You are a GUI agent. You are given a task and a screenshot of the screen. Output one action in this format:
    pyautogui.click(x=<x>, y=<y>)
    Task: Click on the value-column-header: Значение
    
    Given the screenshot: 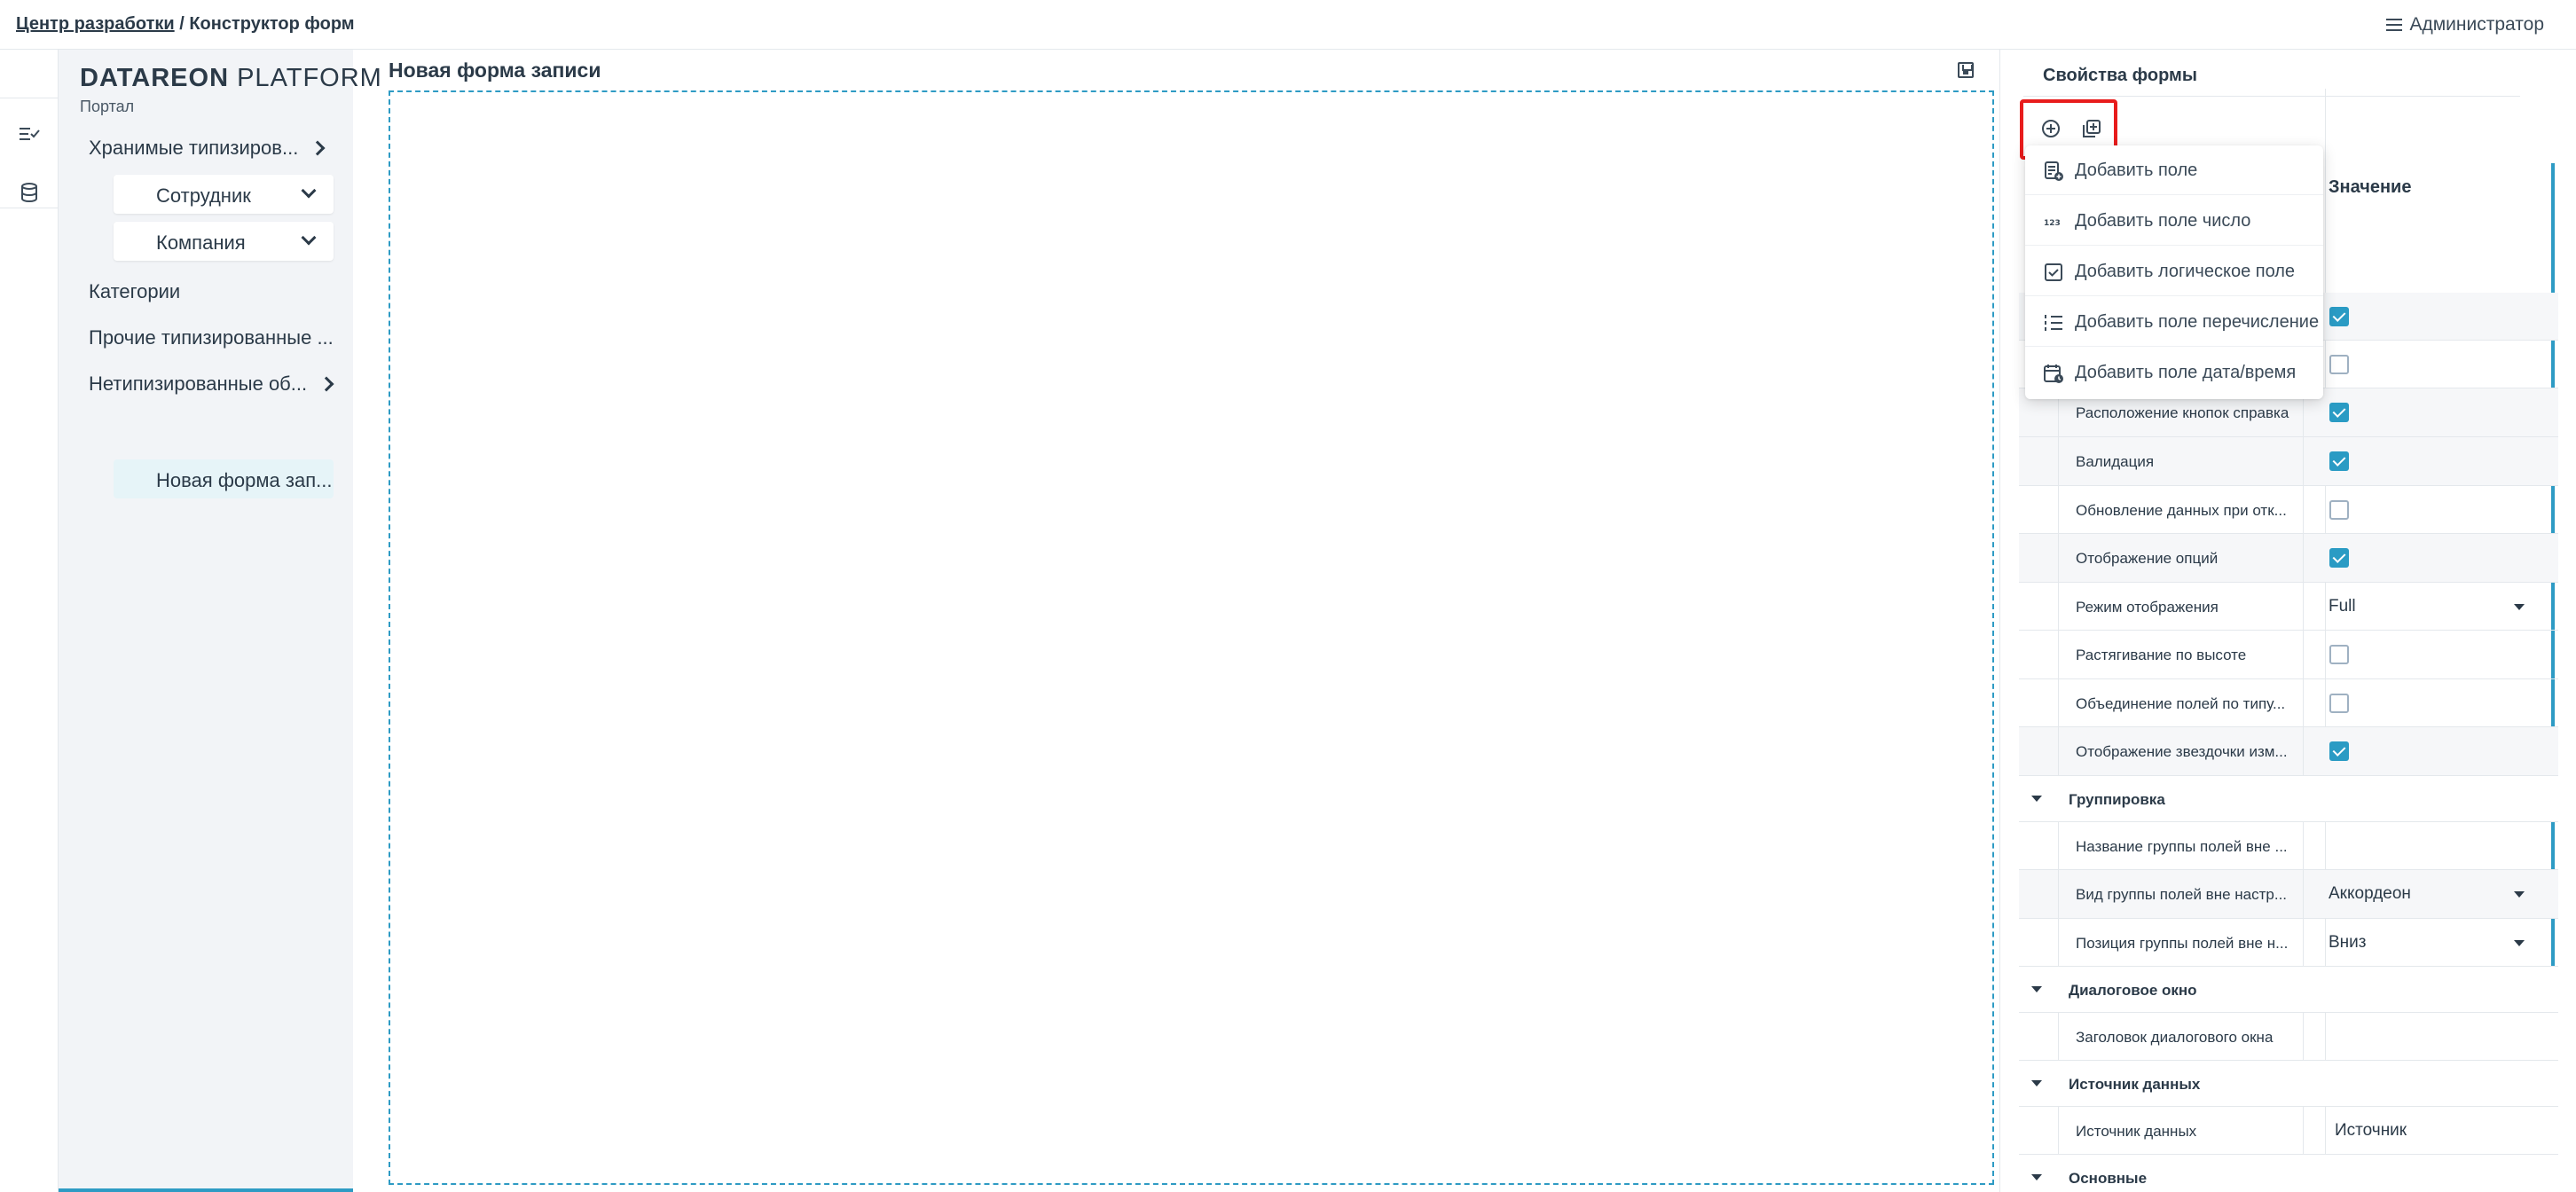 What is the action you would take?
    pyautogui.click(x=2370, y=187)
    